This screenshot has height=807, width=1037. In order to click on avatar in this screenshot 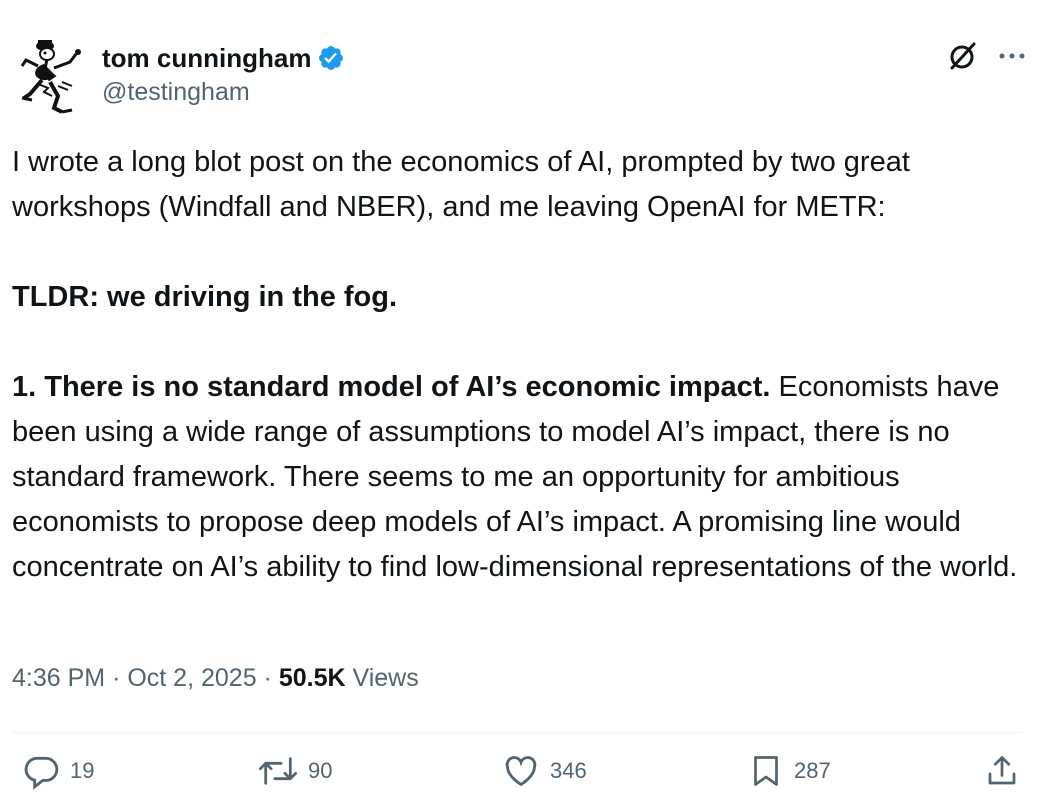, I will do `click(55, 76)`.